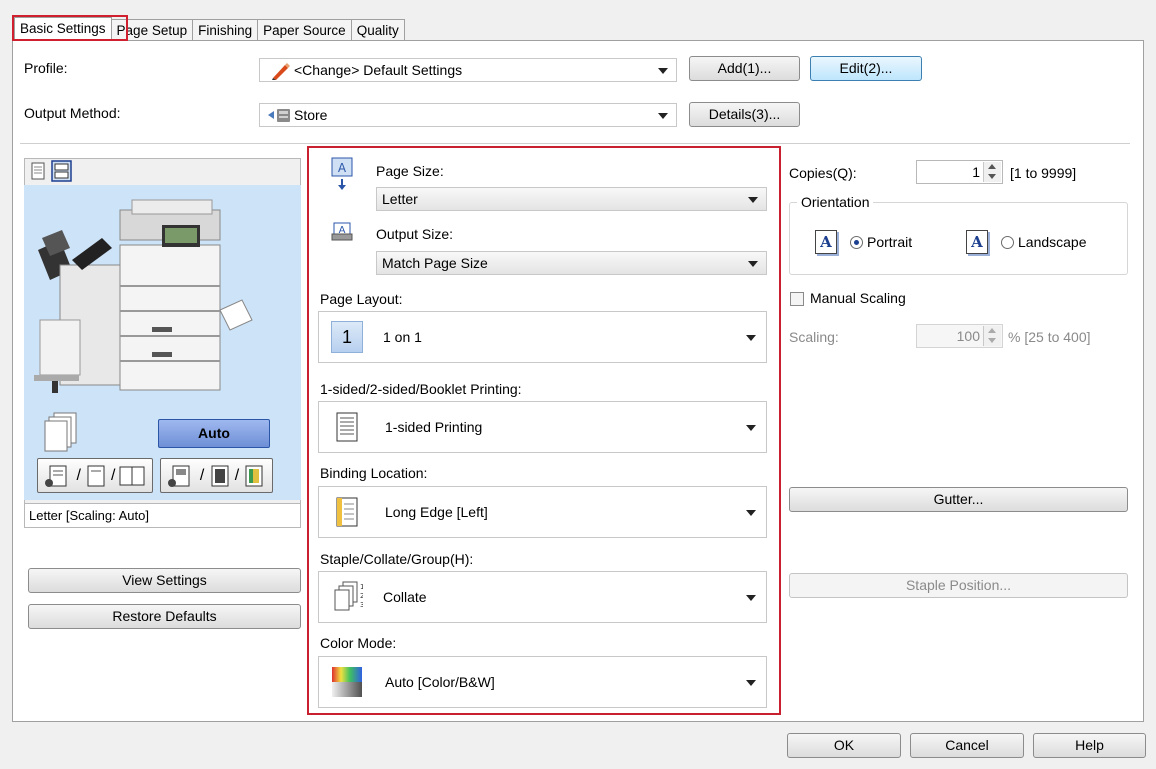  Describe the element at coordinates (1089, 745) in the screenshot. I see `help-button: Help` at that location.